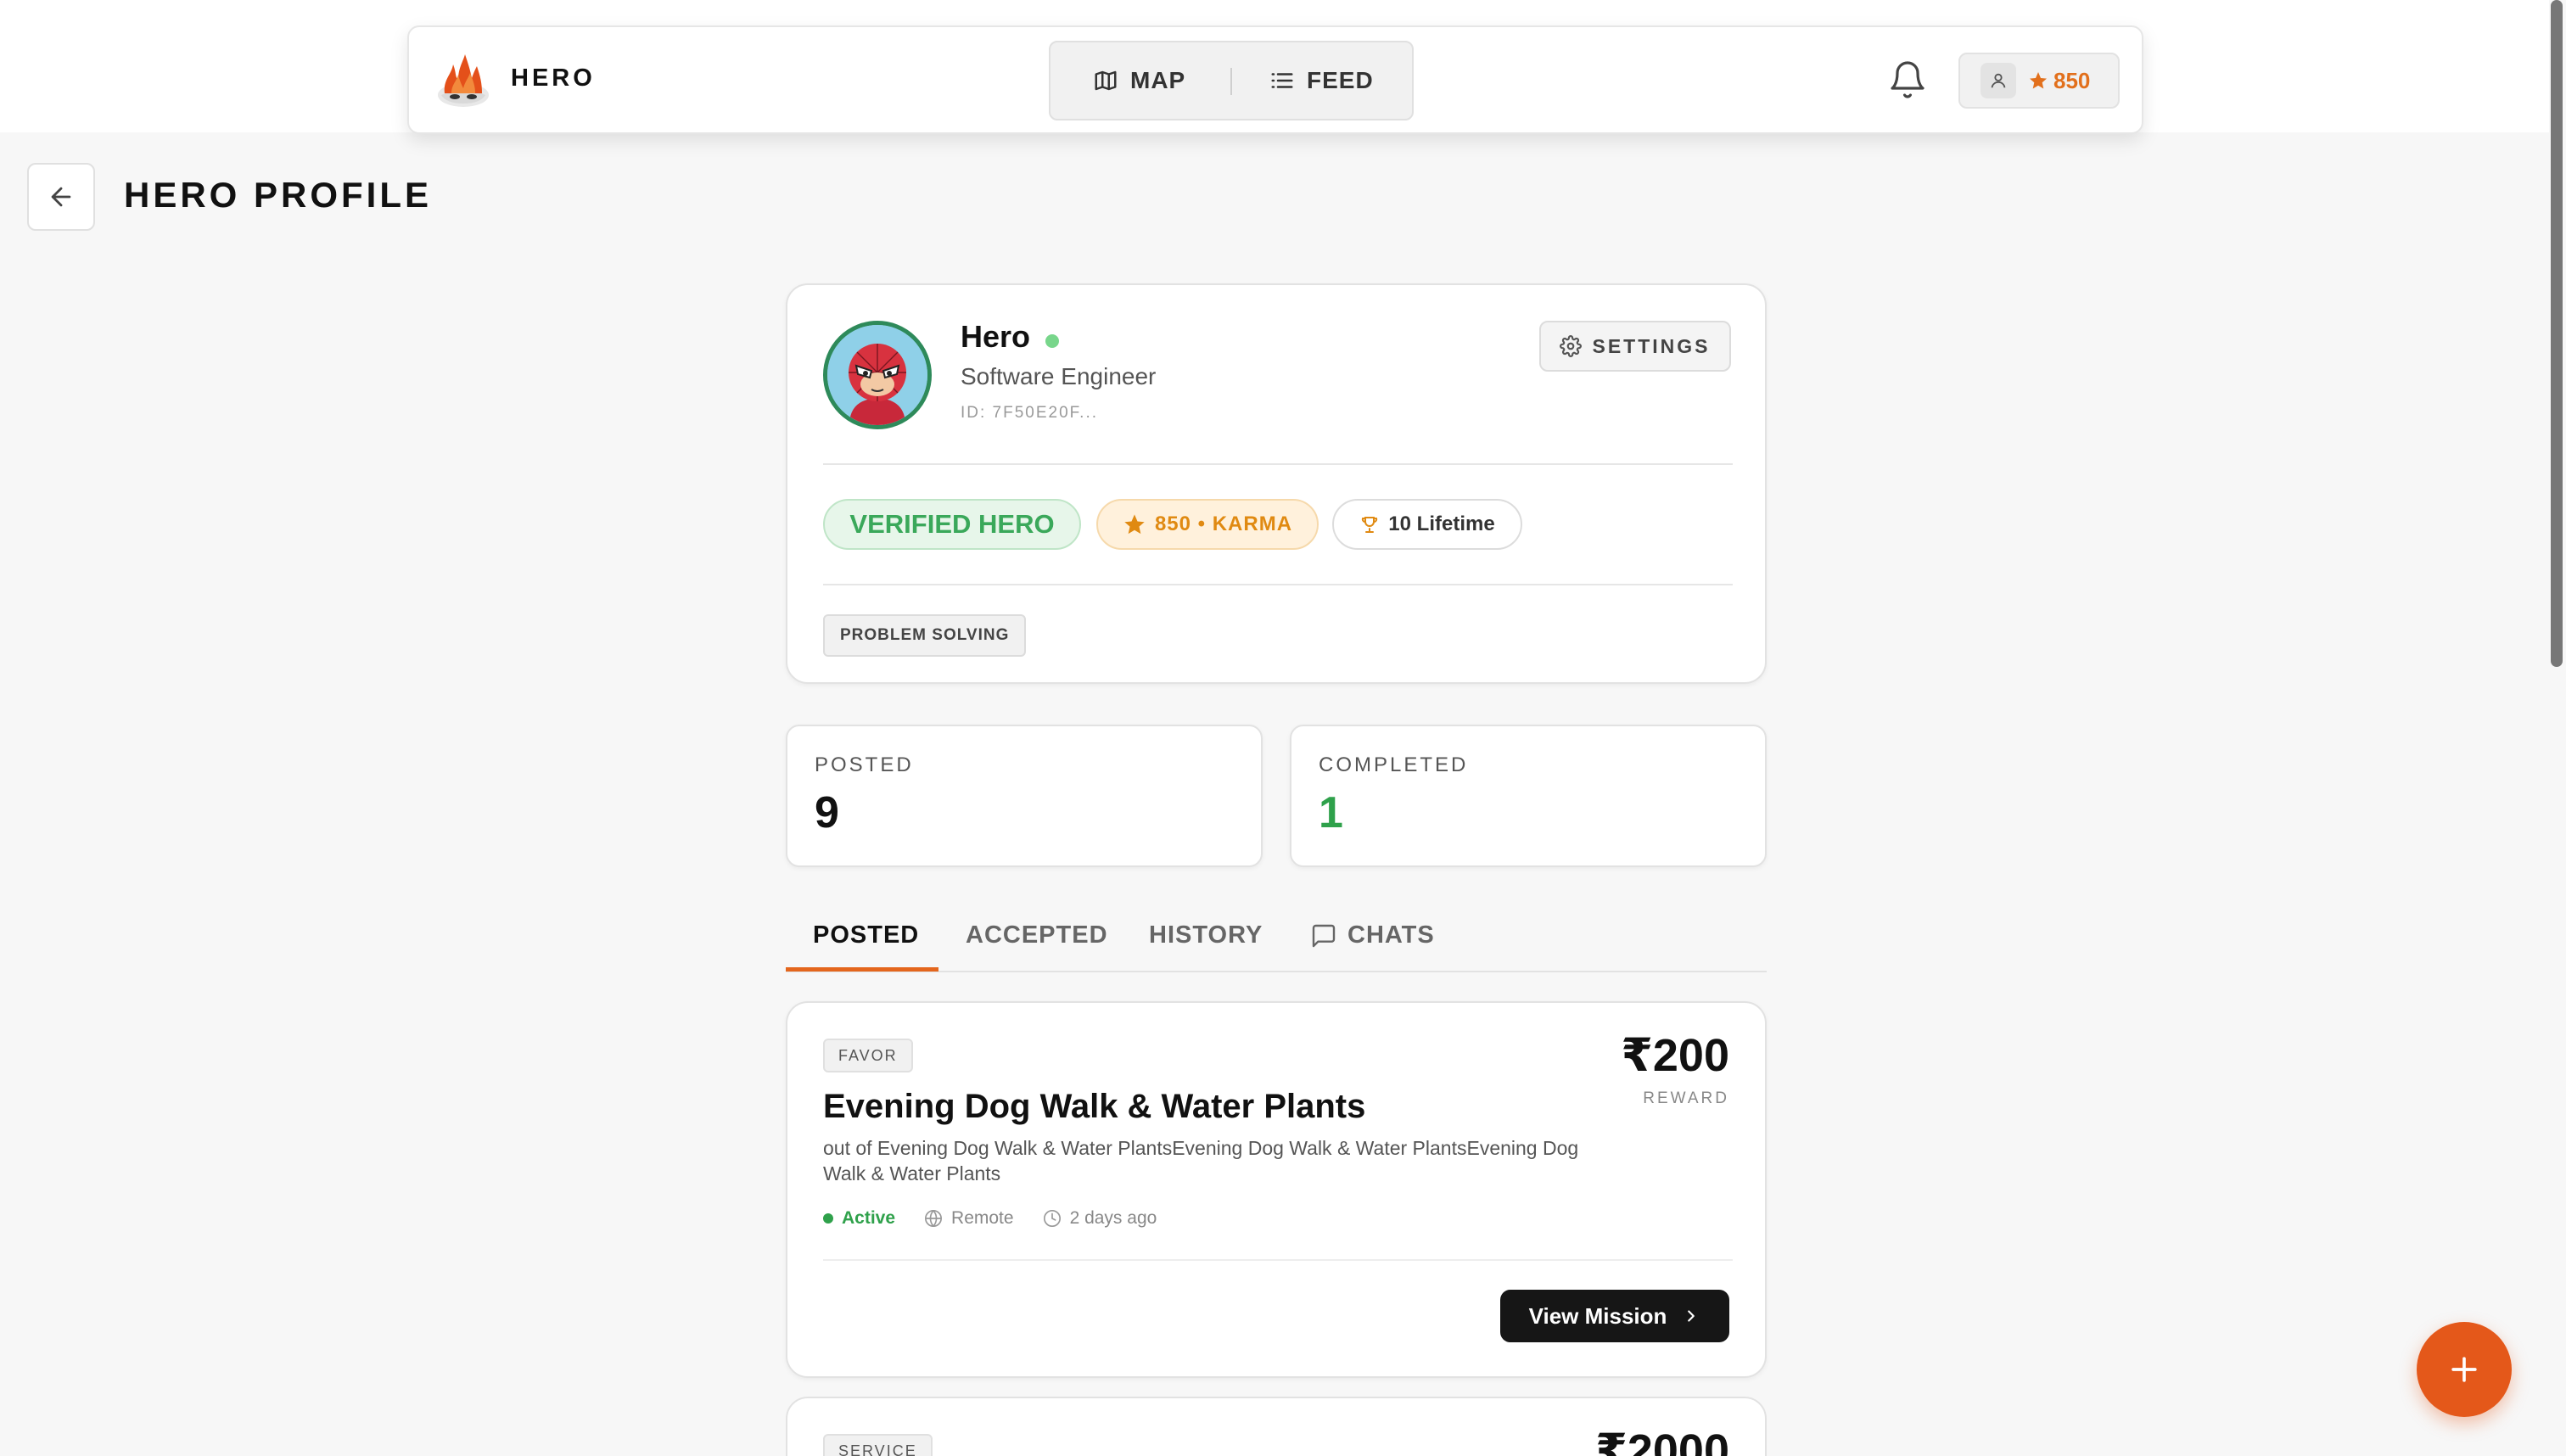  I want to click on verified-badge-label: VERIFIED HERO, so click(952, 524).